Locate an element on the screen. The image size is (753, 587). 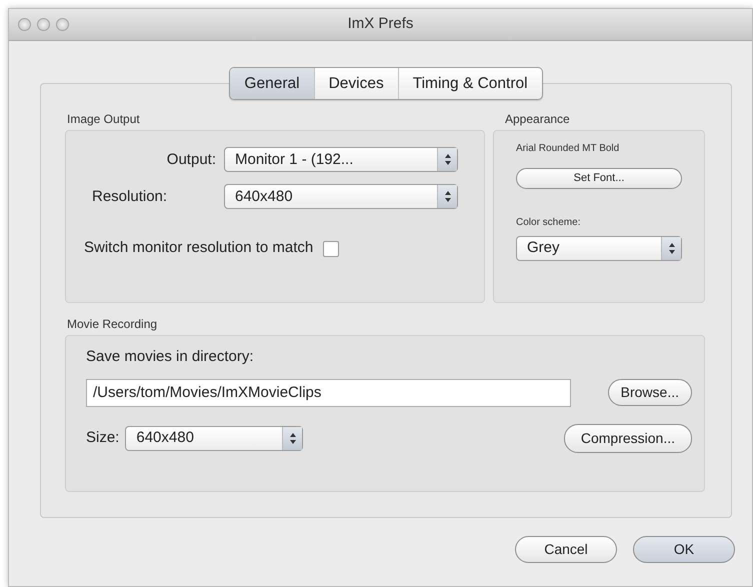
minimize-button is located at coordinates (43, 24).